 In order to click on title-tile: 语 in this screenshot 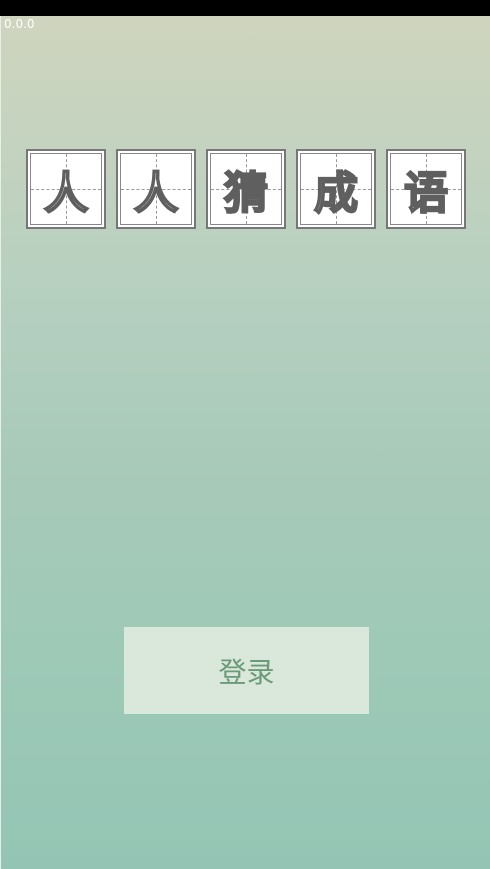, I will do `click(426, 189)`.